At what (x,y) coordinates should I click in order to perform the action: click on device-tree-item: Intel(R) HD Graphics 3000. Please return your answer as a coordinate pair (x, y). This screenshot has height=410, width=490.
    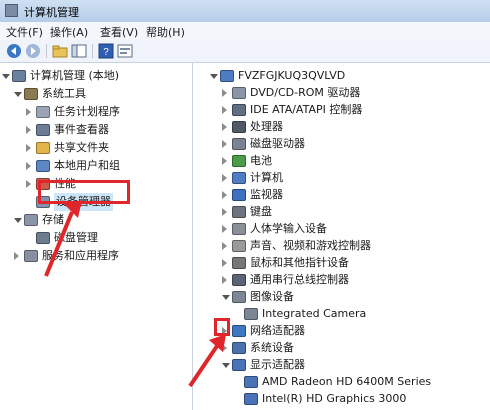
    Looking at the image, I should click on (343, 399).